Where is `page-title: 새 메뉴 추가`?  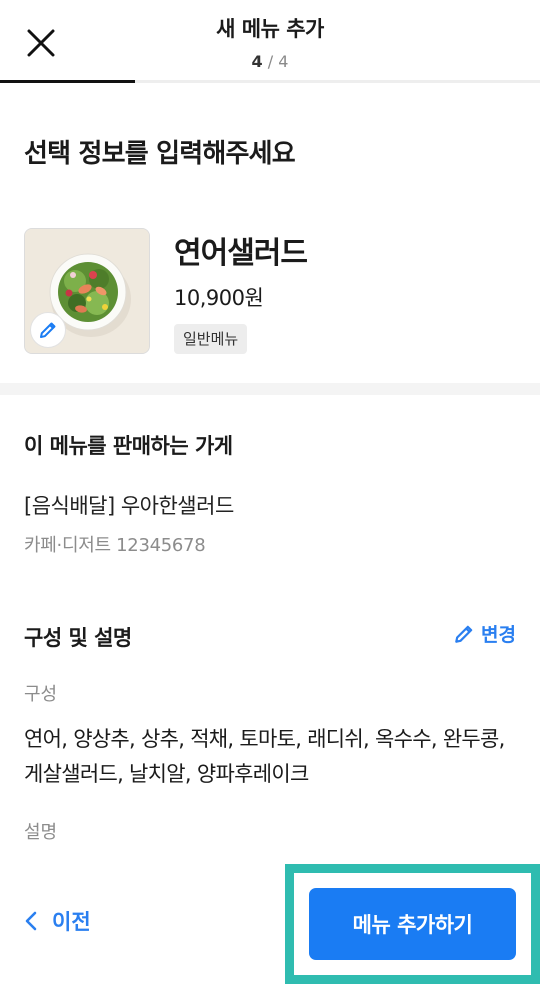 page-title: 새 메뉴 추가 is located at coordinates (270, 29).